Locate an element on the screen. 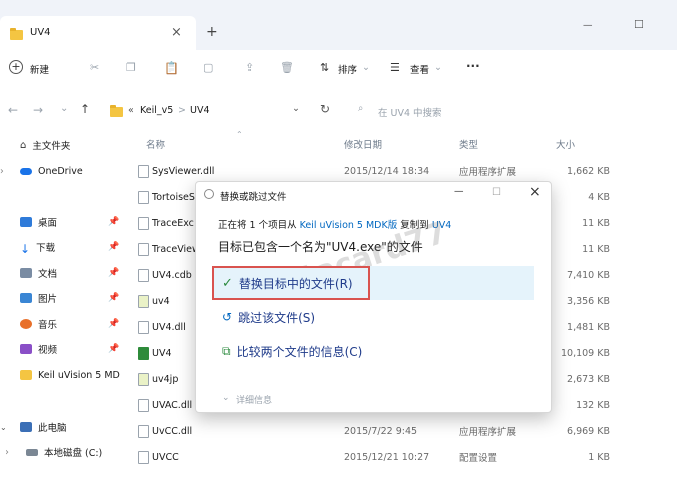 The image size is (677, 488). breadcrumb-keil: Keil_v5 is located at coordinates (156, 110).